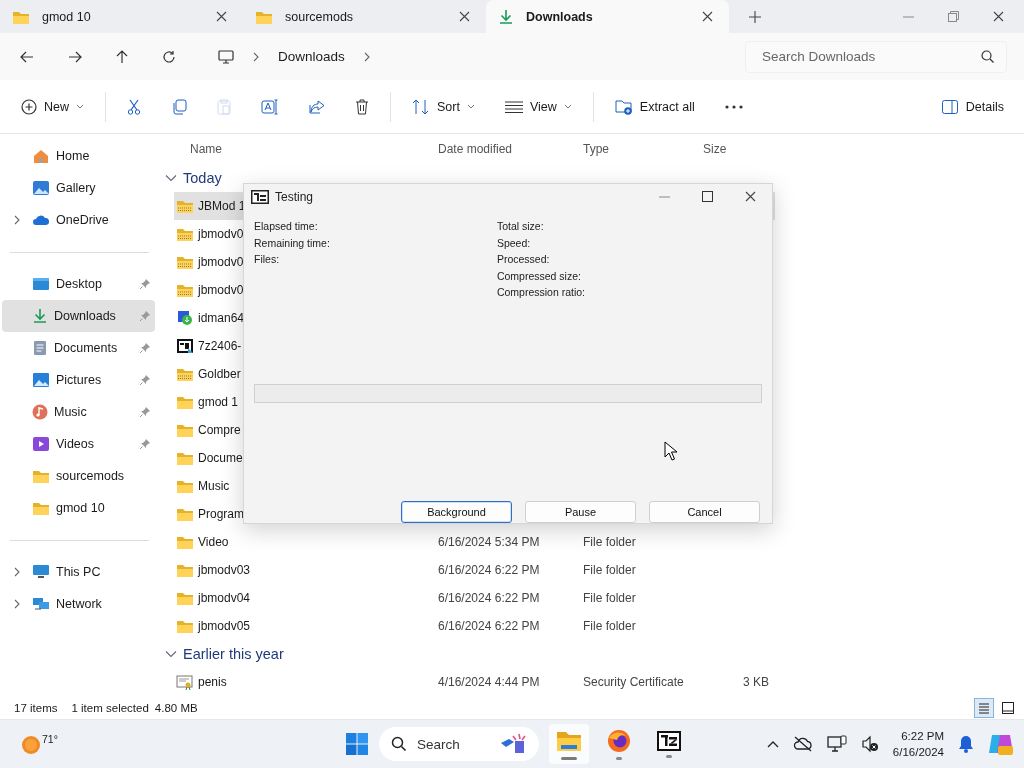  Describe the element at coordinates (75, 444) in the screenshot. I see `sidebar-label: Videos` at that location.